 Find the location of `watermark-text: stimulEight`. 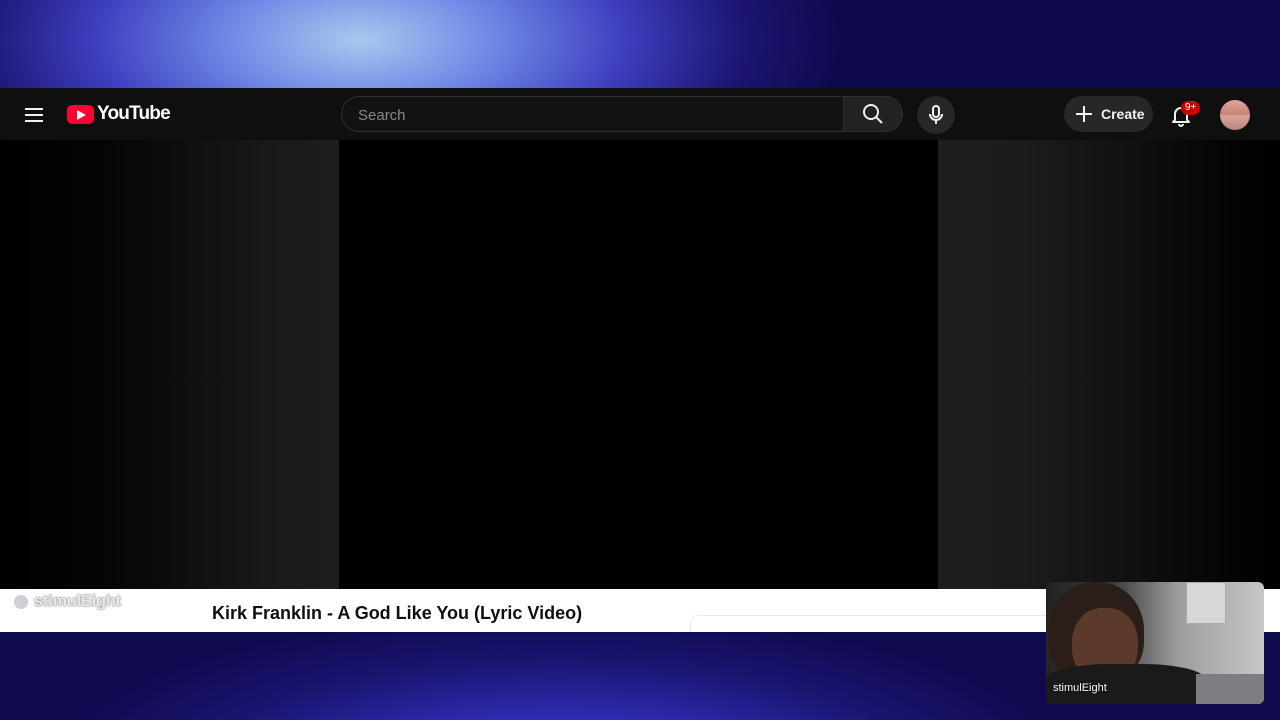

watermark-text: stimulEight is located at coordinates (78, 601).